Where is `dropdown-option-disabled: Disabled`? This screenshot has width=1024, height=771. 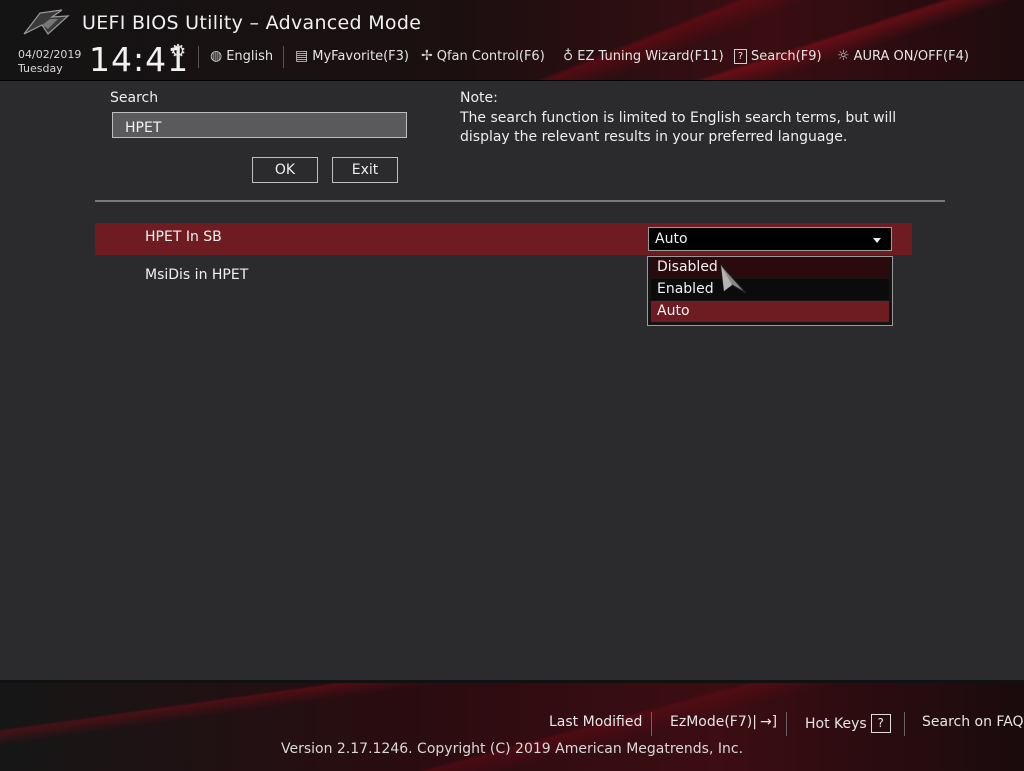 dropdown-option-disabled: Disabled is located at coordinates (770, 267).